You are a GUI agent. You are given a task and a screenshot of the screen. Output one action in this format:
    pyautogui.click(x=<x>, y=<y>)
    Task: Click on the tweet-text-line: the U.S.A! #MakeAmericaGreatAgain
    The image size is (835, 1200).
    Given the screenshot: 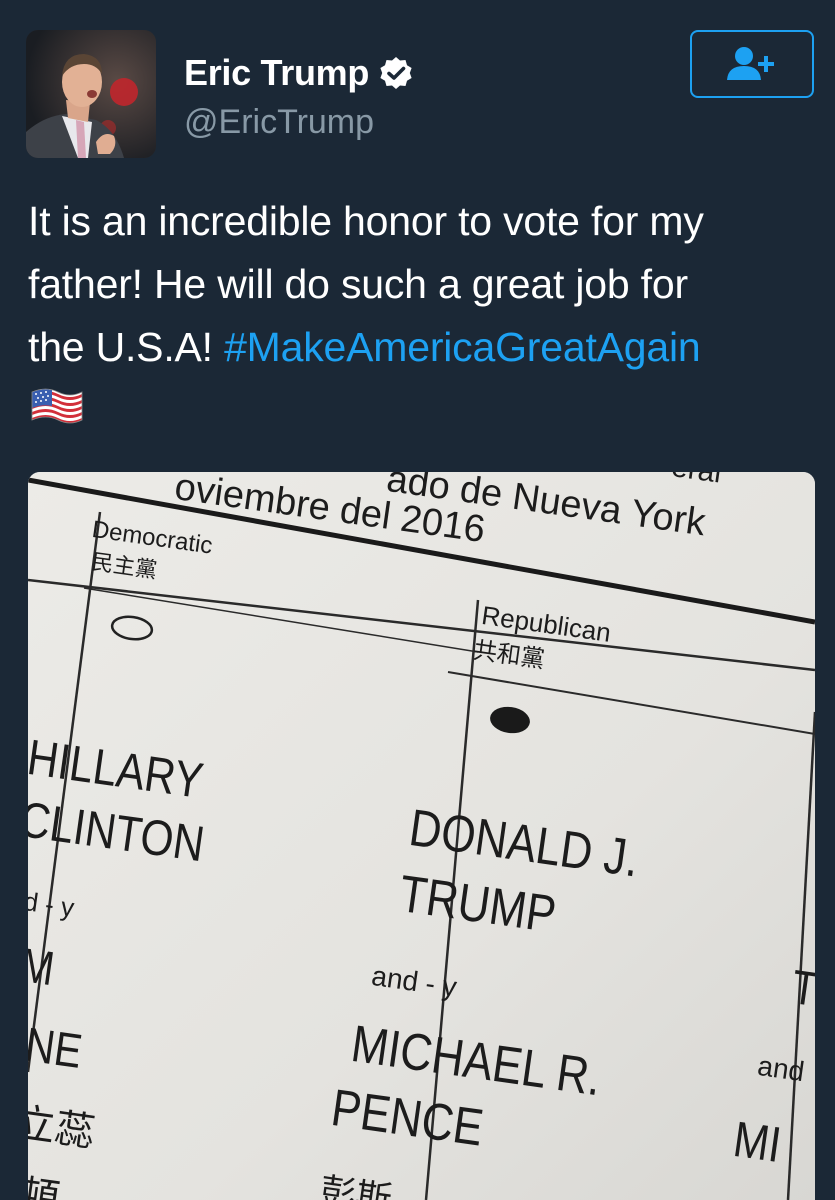 What is the action you would take?
    pyautogui.click(x=423, y=347)
    